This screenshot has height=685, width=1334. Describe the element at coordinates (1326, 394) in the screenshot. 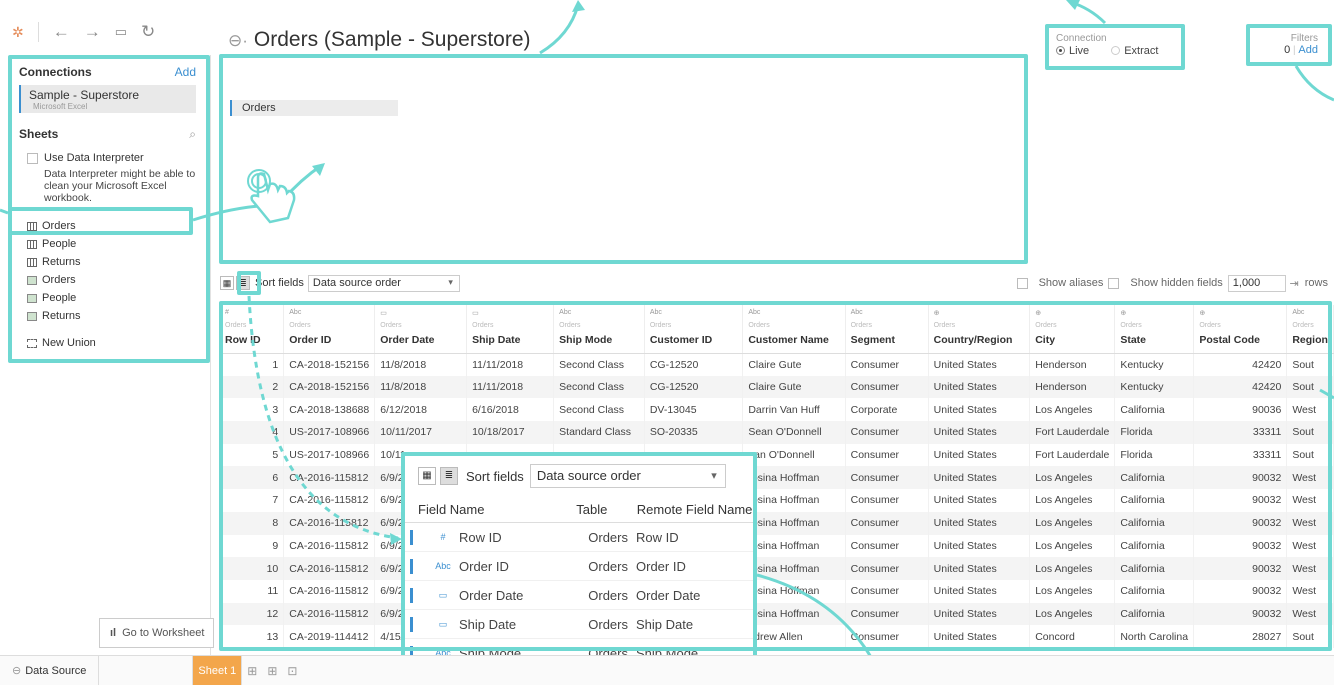

I see `arrow-grid-edge` at that location.